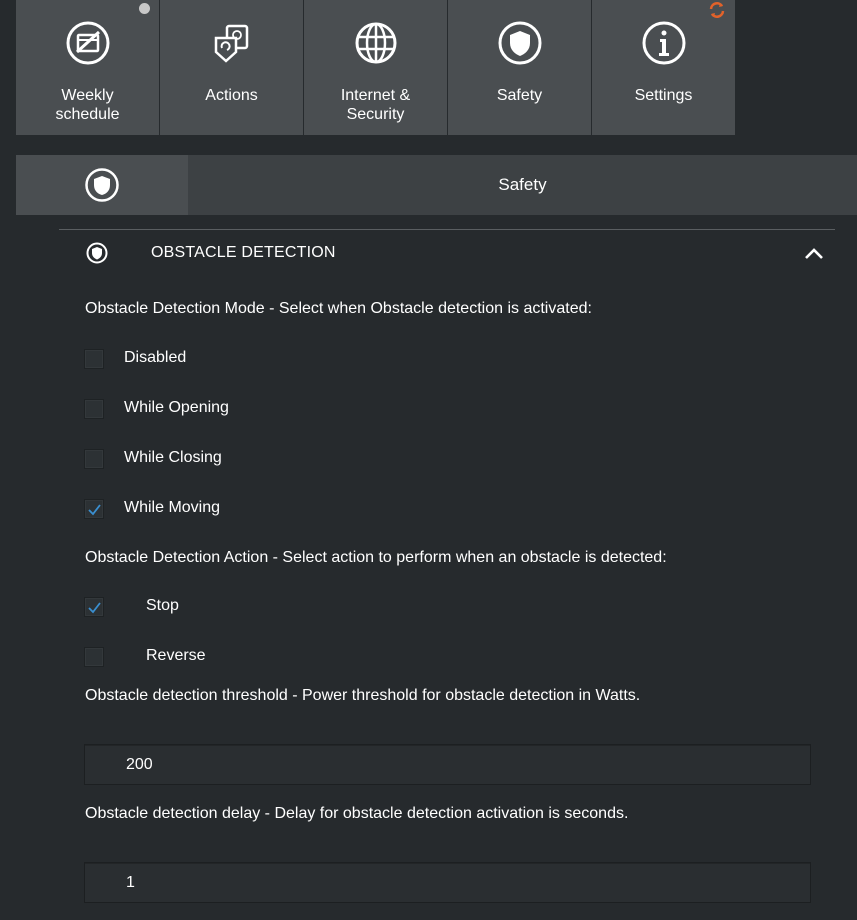  Describe the element at coordinates (87, 43) in the screenshot. I see `calendar-clock-icon` at that location.